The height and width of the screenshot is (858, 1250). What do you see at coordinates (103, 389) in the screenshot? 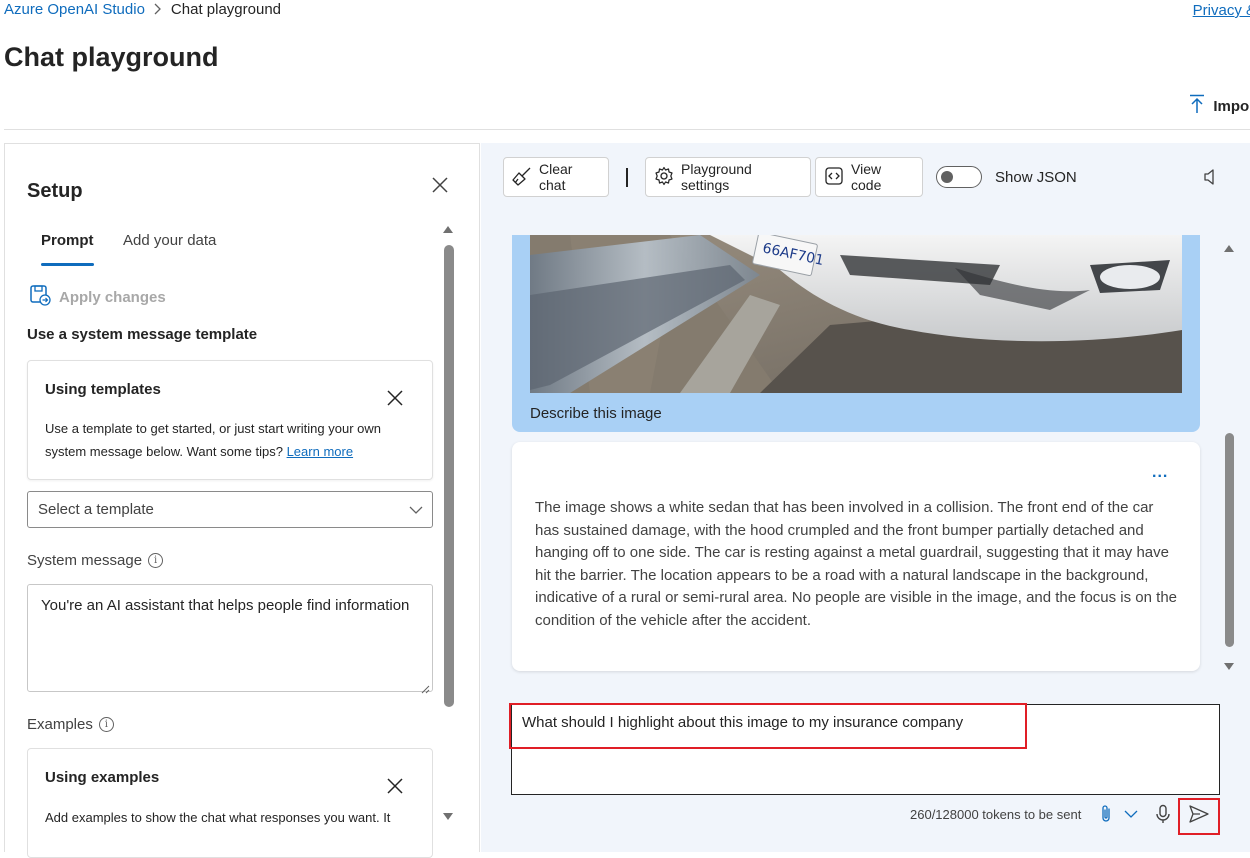
I see `templates-card-title: Using templates` at bounding box center [103, 389].